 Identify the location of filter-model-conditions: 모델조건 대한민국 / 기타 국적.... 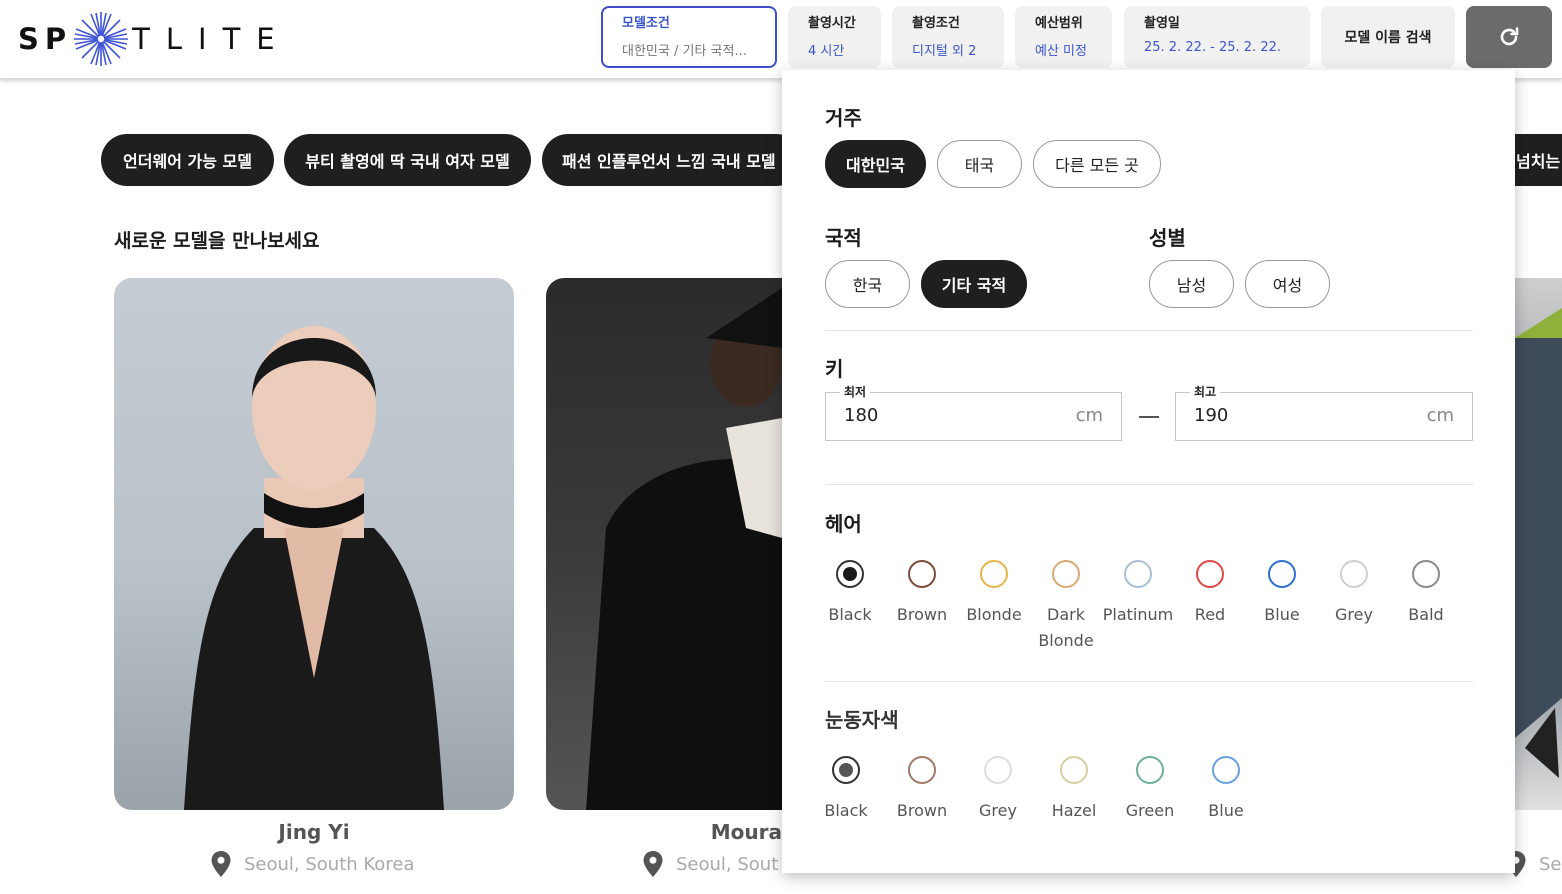
(689, 37).